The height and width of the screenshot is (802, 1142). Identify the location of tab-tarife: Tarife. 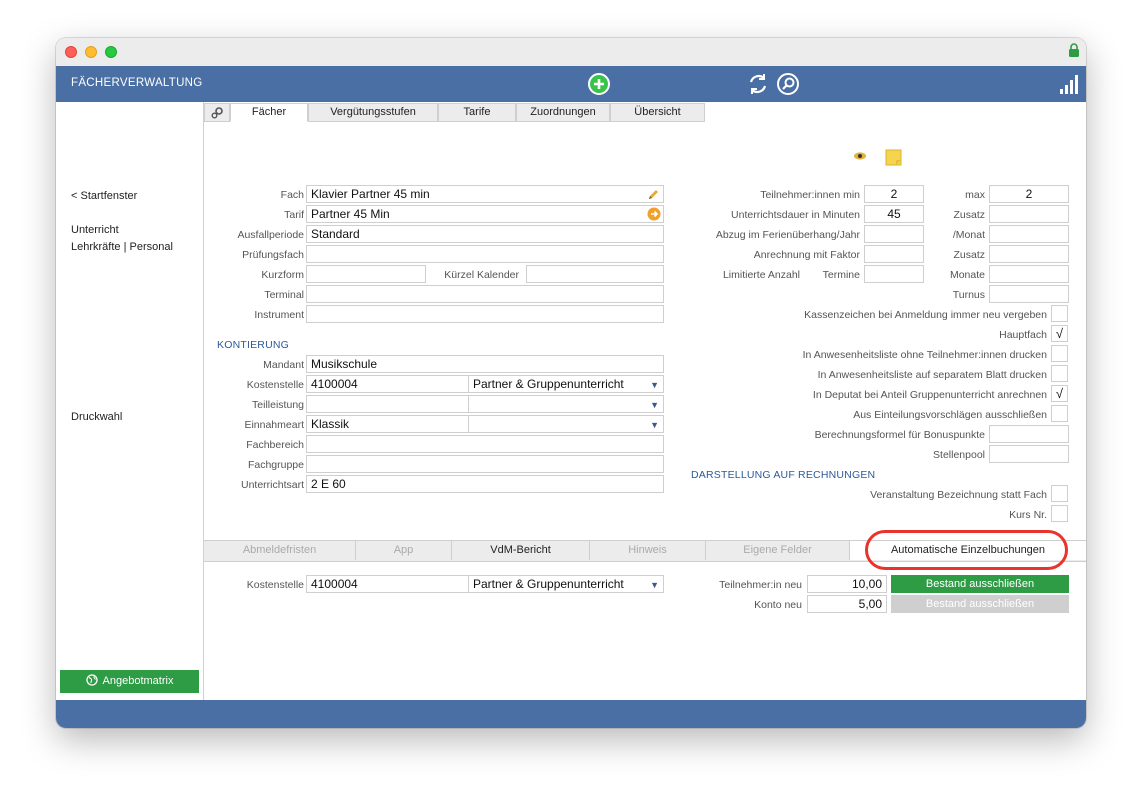
(477, 112).